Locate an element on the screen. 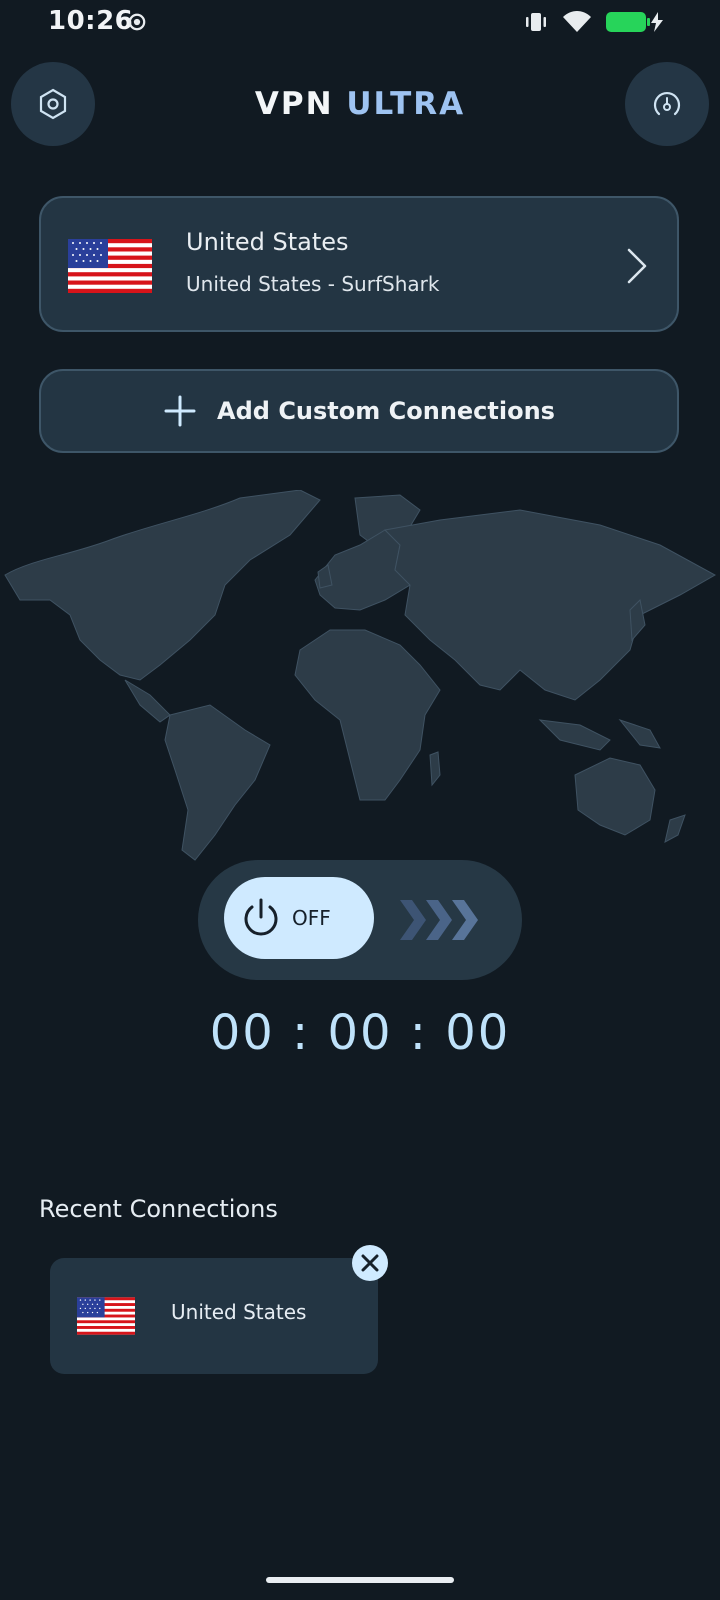 This screenshot has width=720, height=1600. speed-test-button is located at coordinates (667, 104).